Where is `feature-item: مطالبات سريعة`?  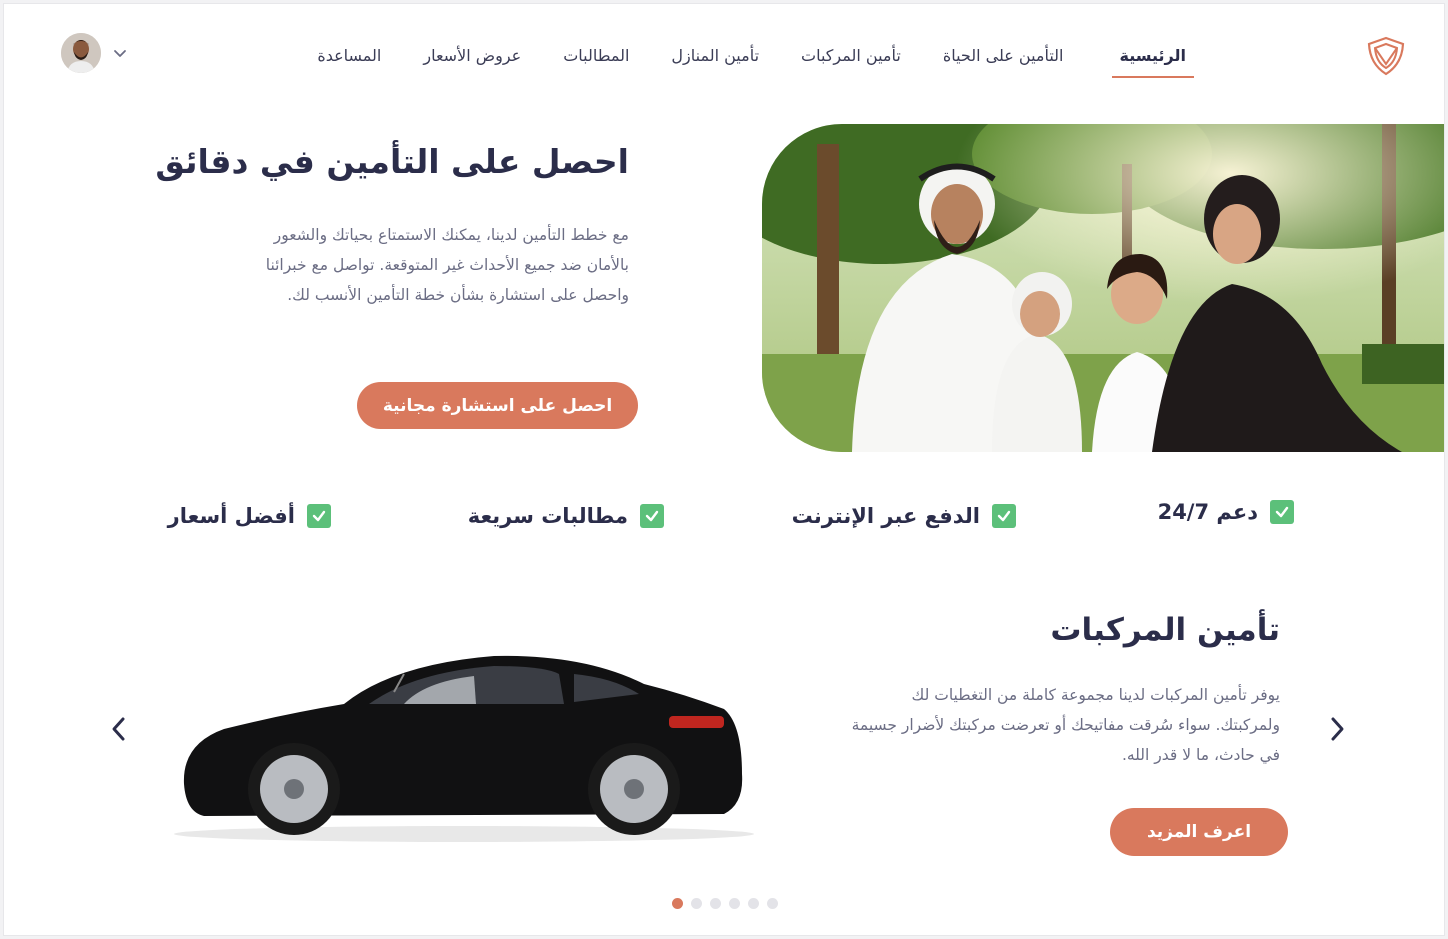 feature-item: مطالبات سريعة is located at coordinates (566, 516).